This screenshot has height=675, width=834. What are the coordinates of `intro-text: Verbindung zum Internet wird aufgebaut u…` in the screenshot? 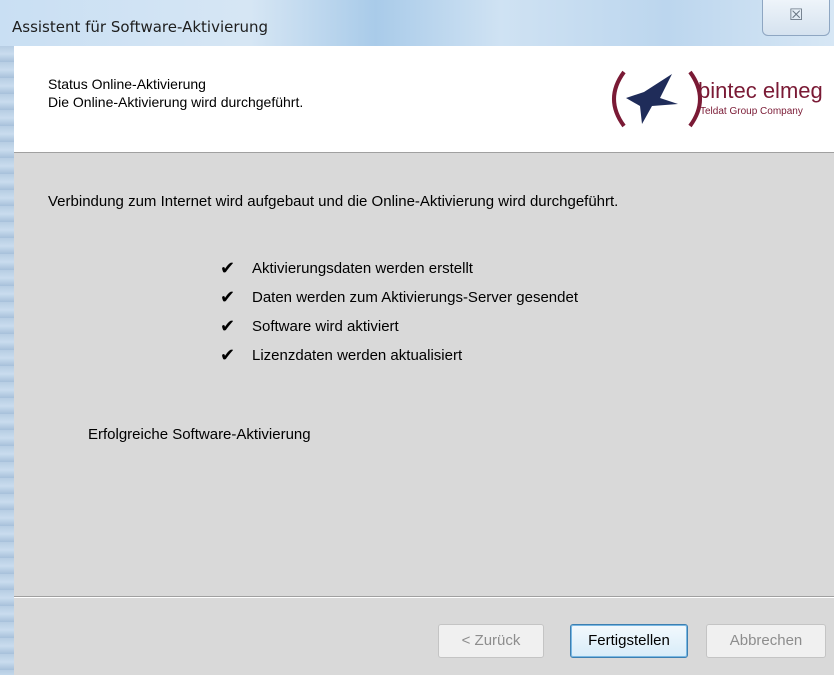 It's located at (333, 201).